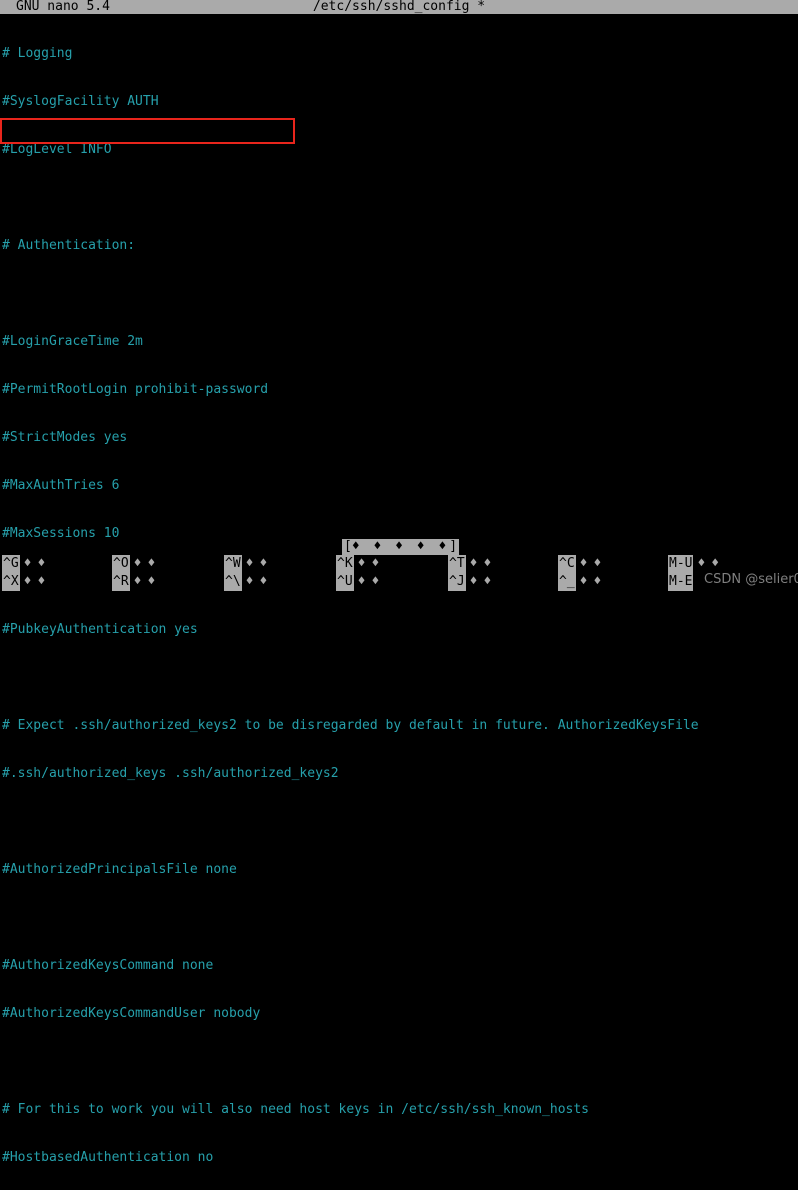  Describe the element at coordinates (108, 965) in the screenshot. I see `buffer-line: #AuthorizedKeysCommand none` at that location.